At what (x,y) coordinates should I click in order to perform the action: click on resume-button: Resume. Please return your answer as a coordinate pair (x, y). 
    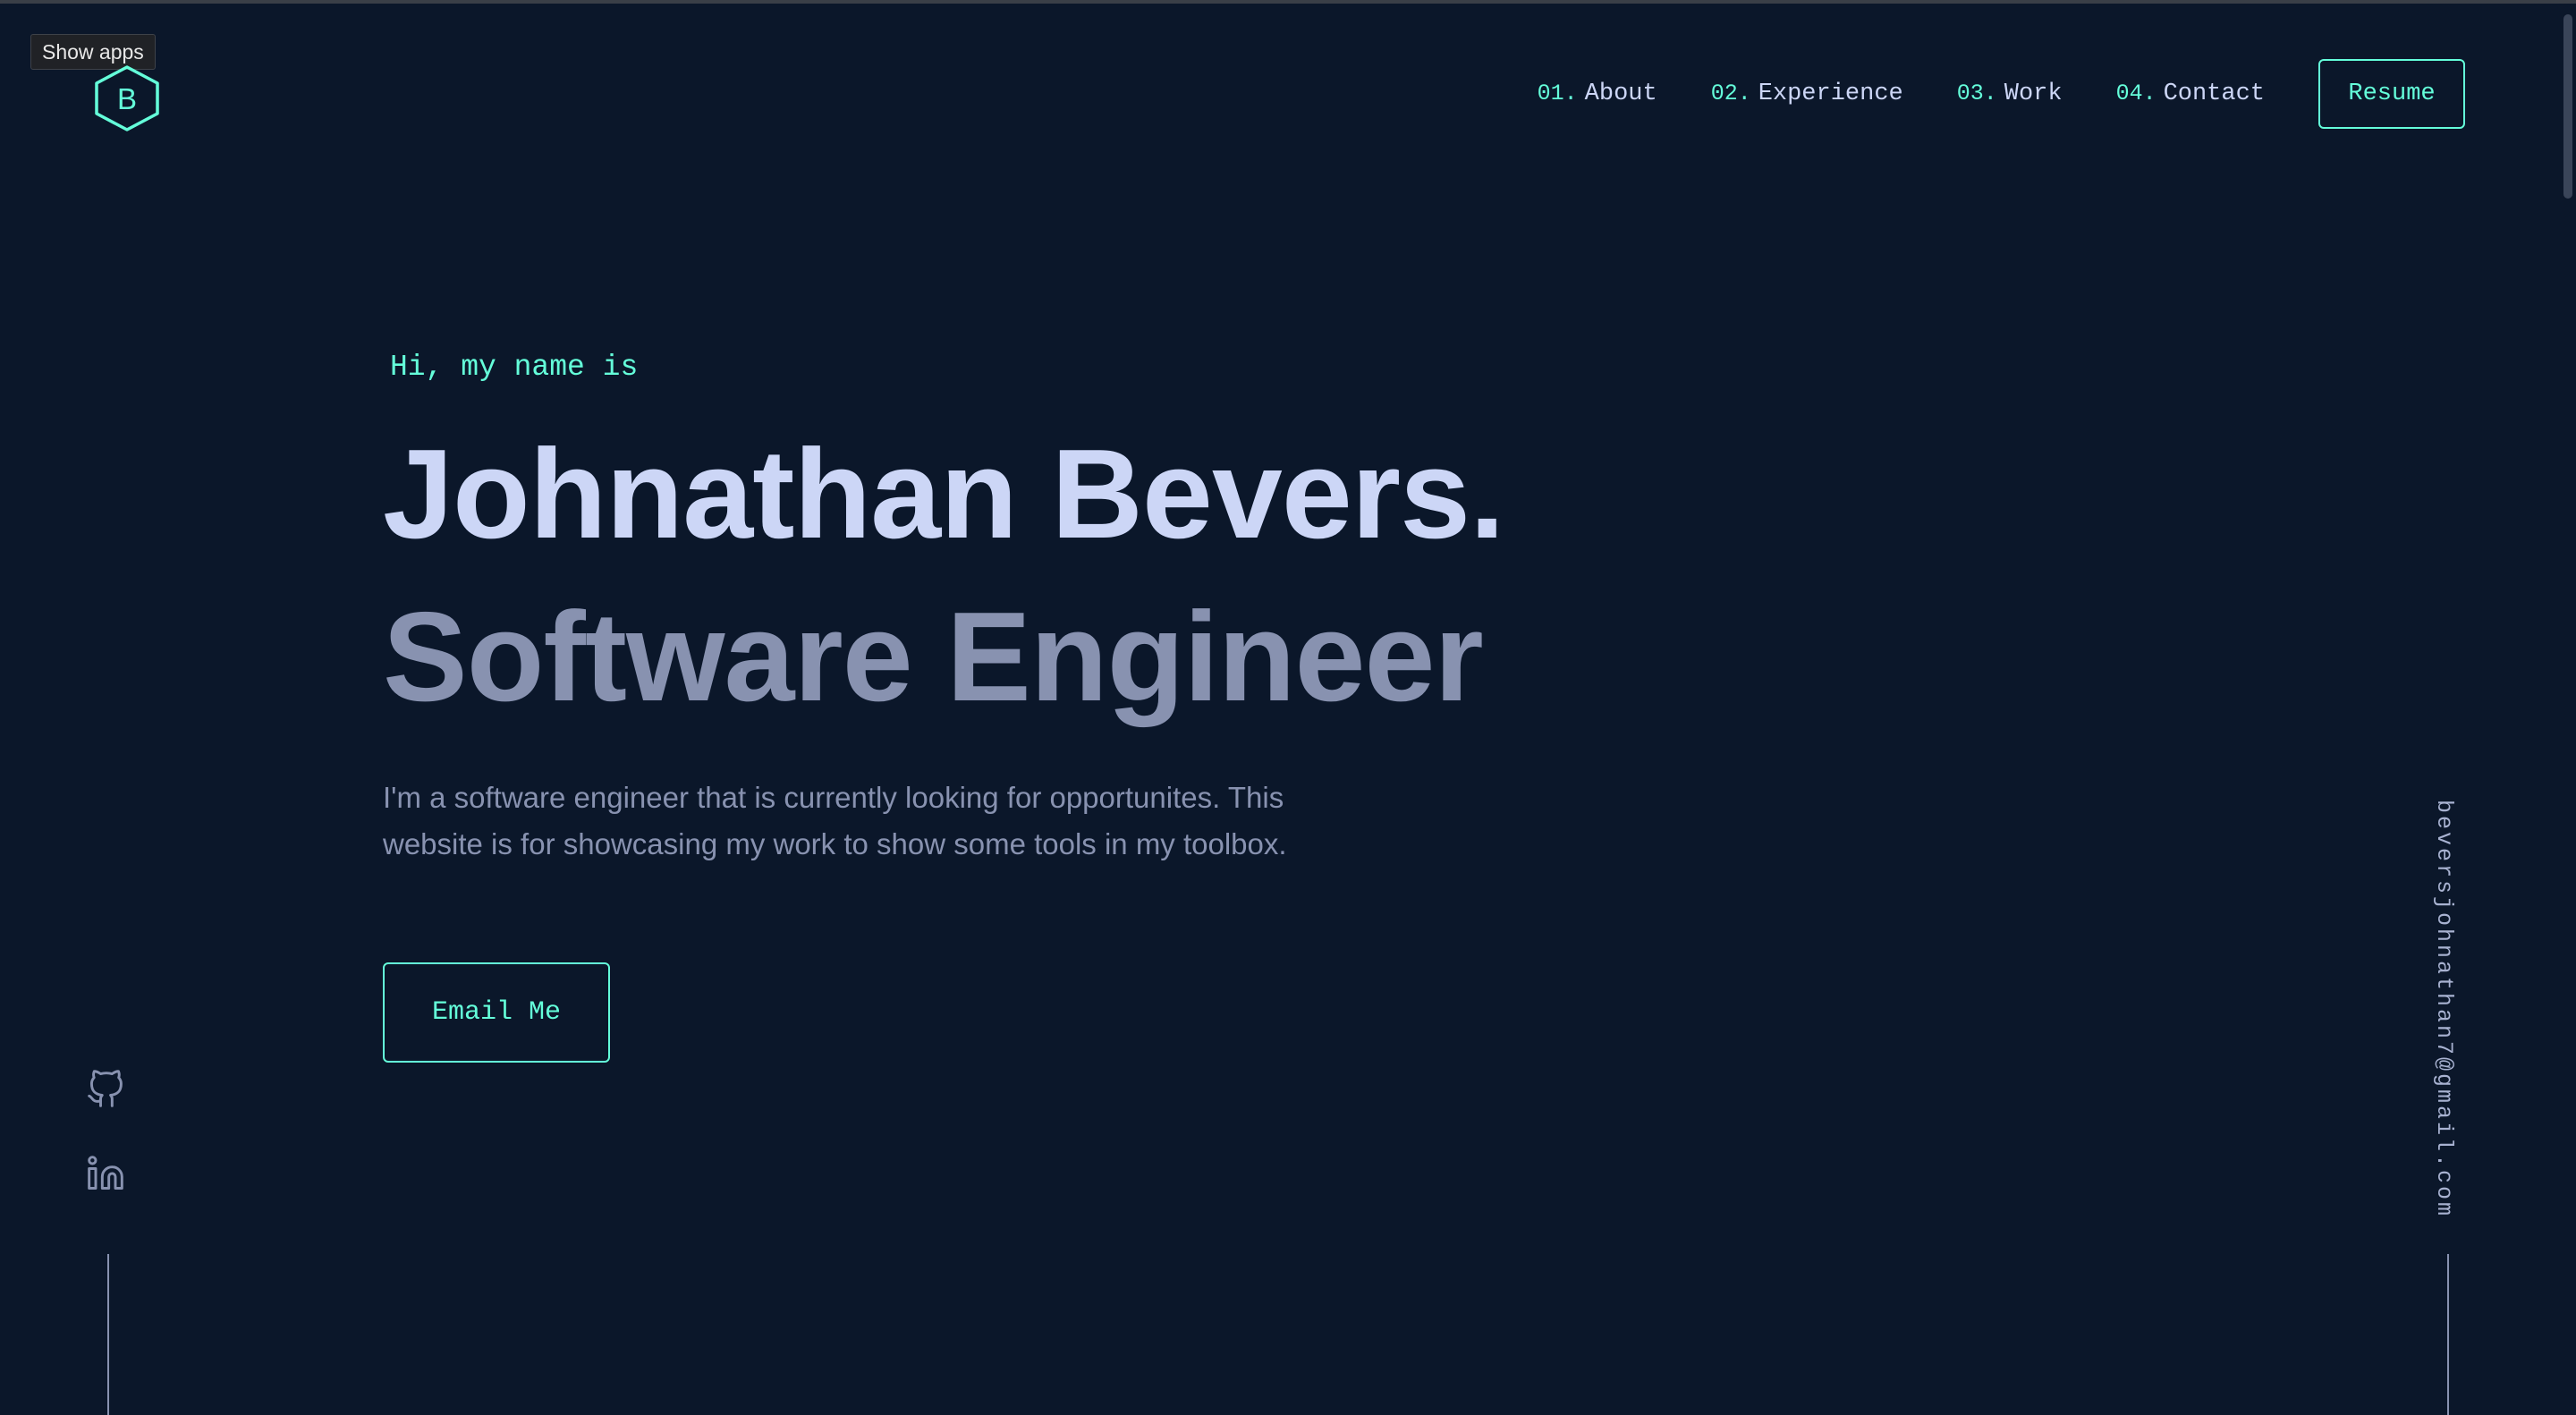
    Looking at the image, I should click on (2391, 94).